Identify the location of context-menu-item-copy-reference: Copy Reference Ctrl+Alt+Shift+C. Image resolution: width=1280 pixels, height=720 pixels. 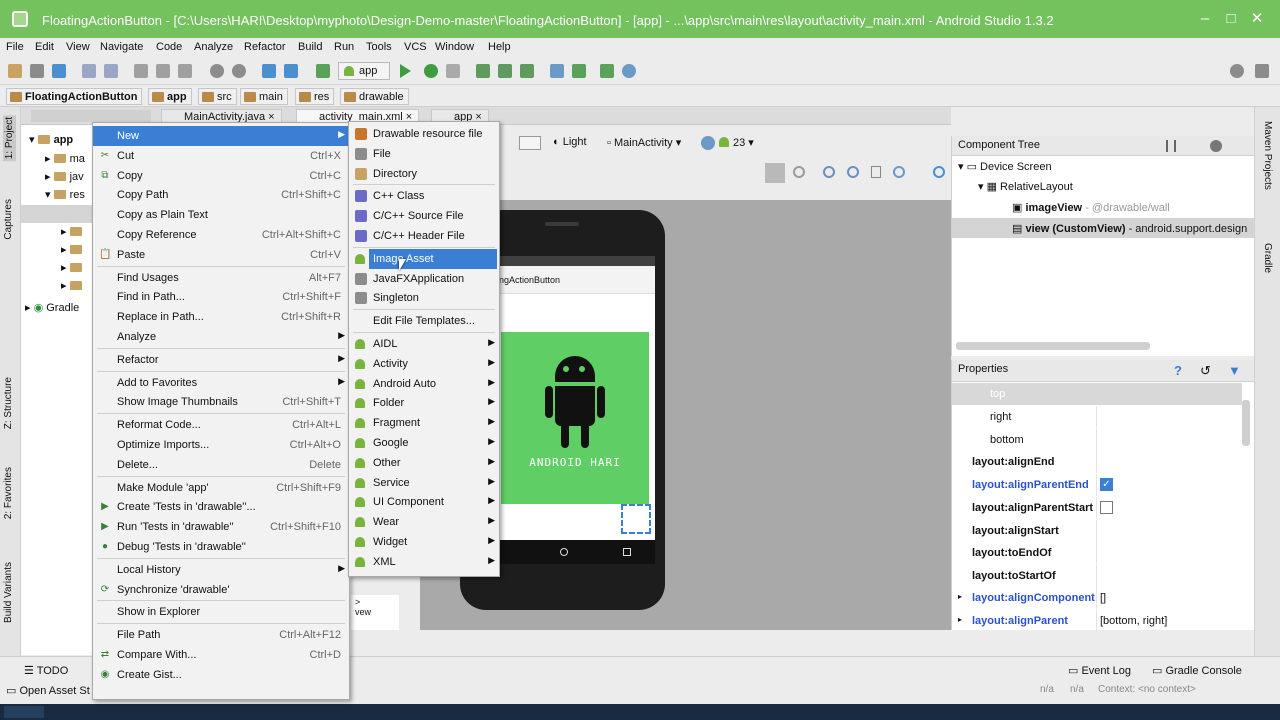
(221, 235).